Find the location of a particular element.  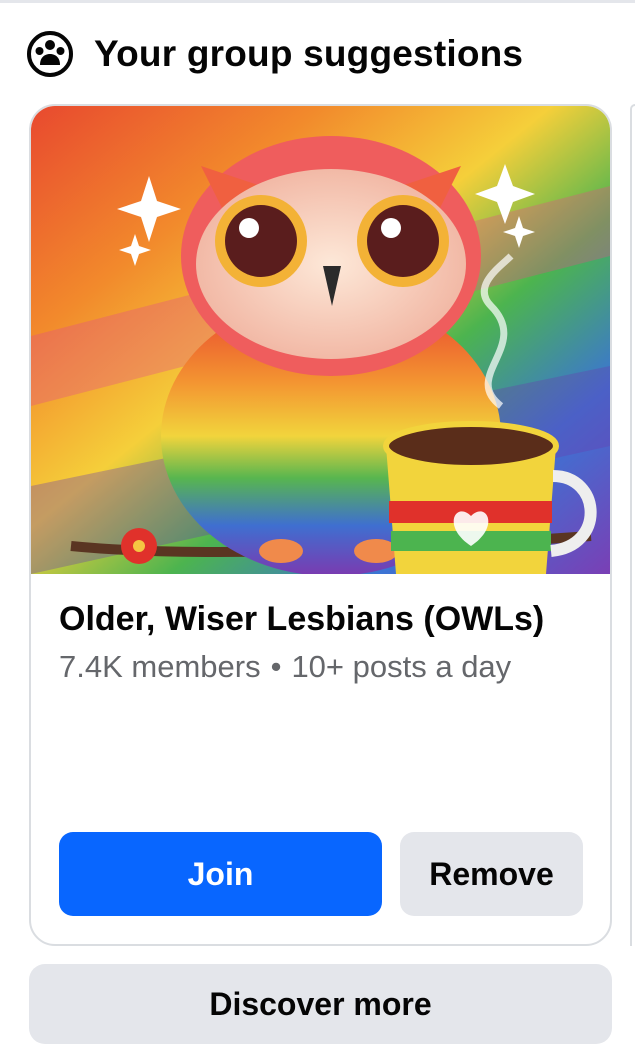

join-button: Join is located at coordinates (220, 874).